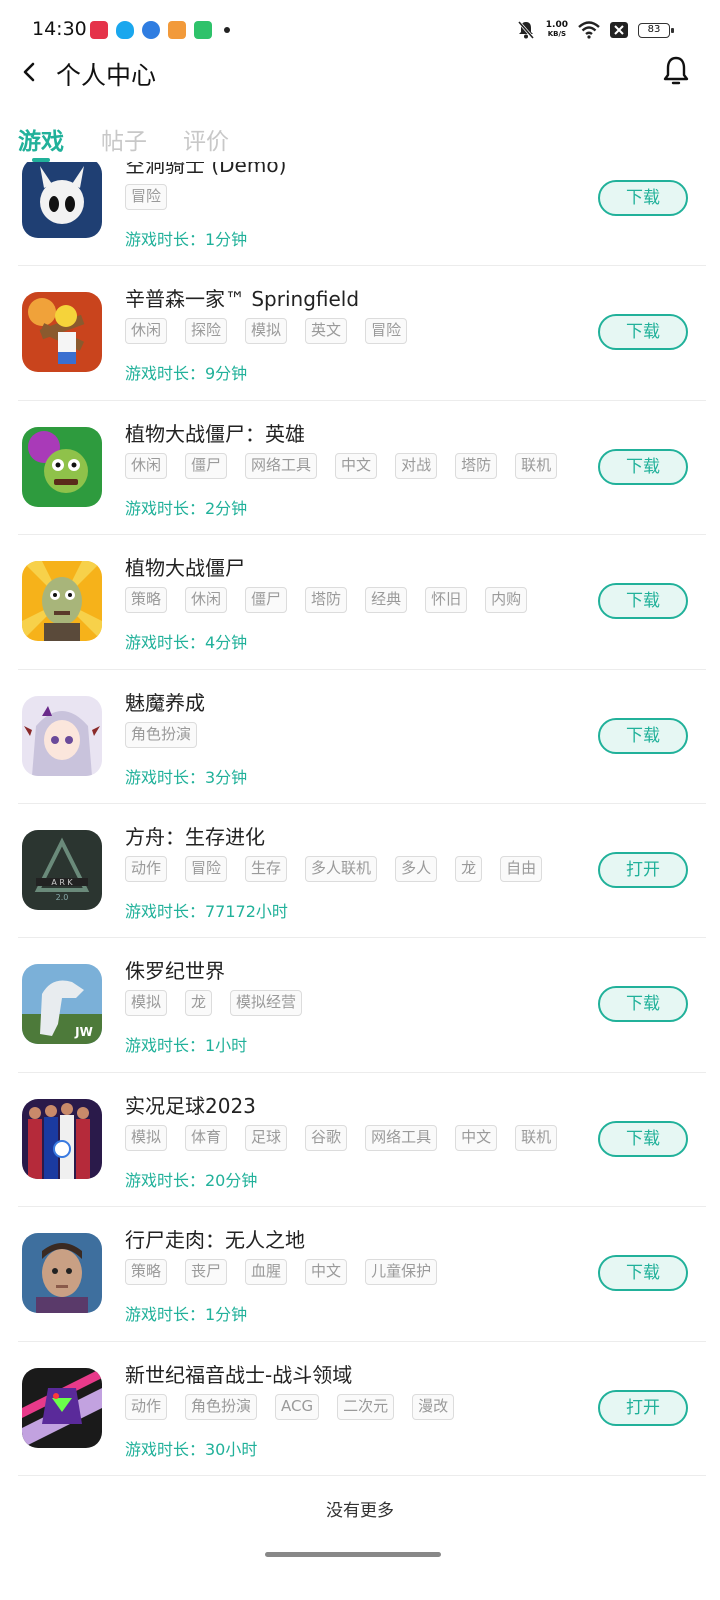  I want to click on game-name: 侏罗纪世界, so click(175, 971).